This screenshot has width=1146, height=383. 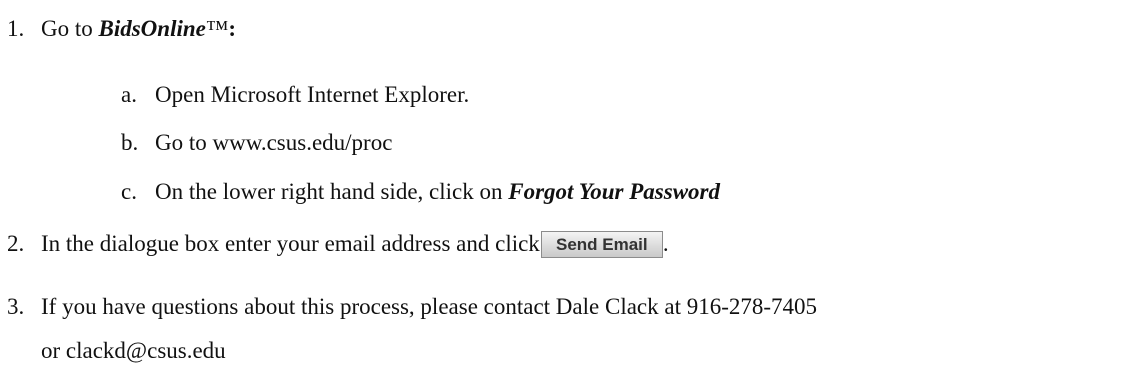 I want to click on substep-b-letter: b., so click(x=130, y=142).